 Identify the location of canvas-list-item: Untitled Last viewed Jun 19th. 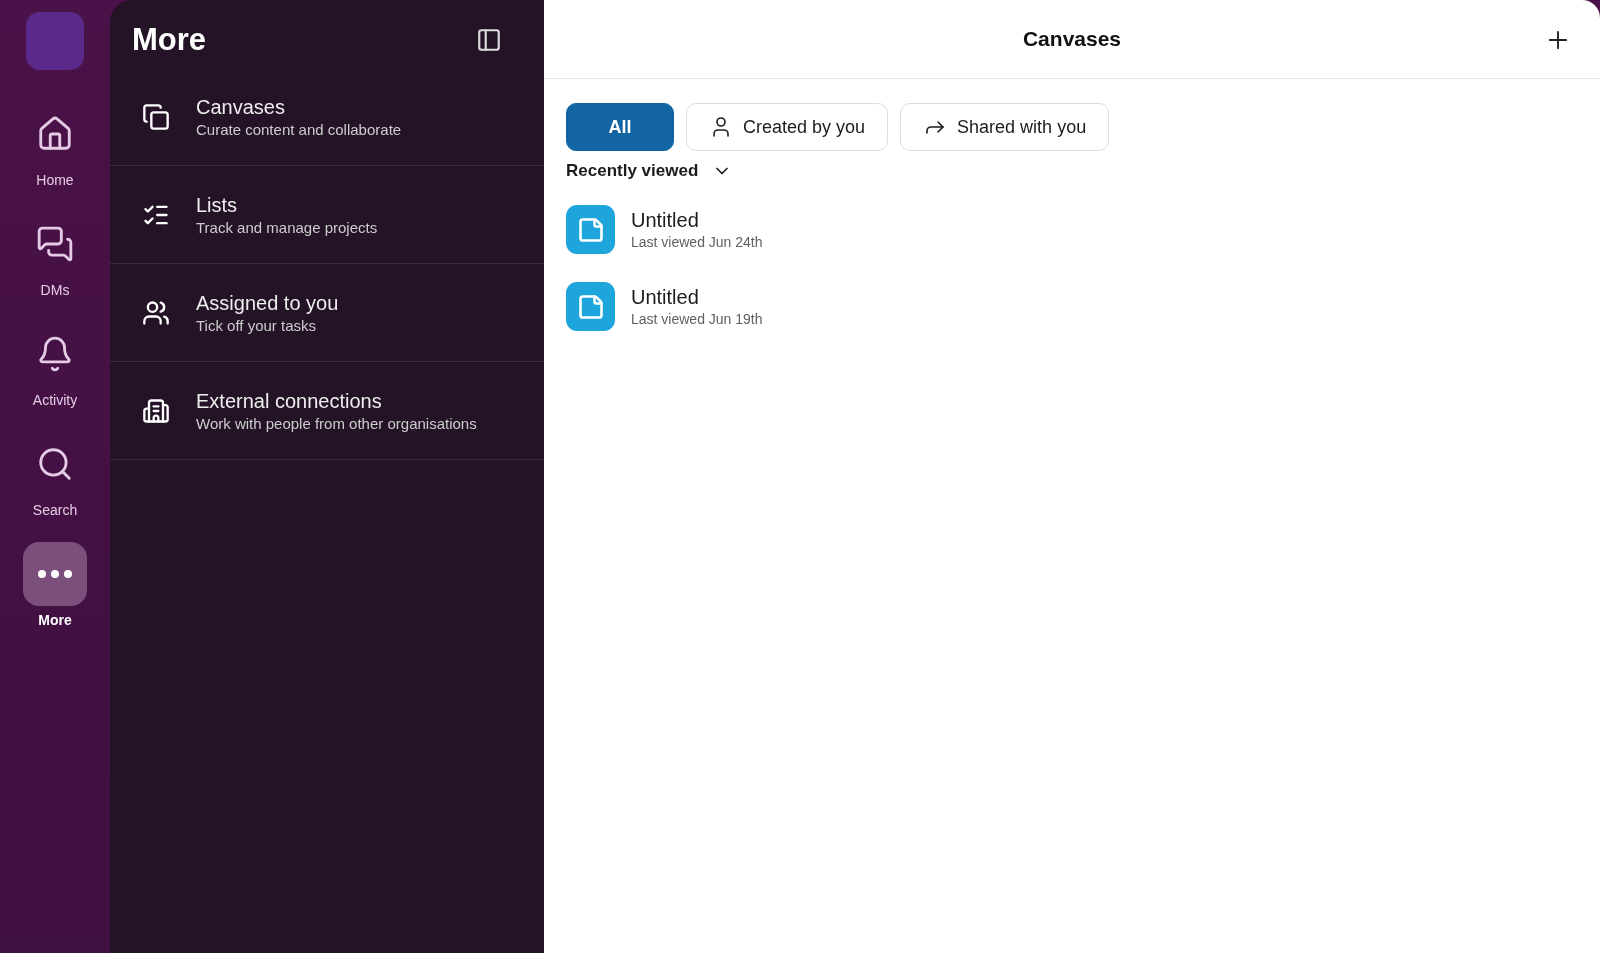
(664, 306).